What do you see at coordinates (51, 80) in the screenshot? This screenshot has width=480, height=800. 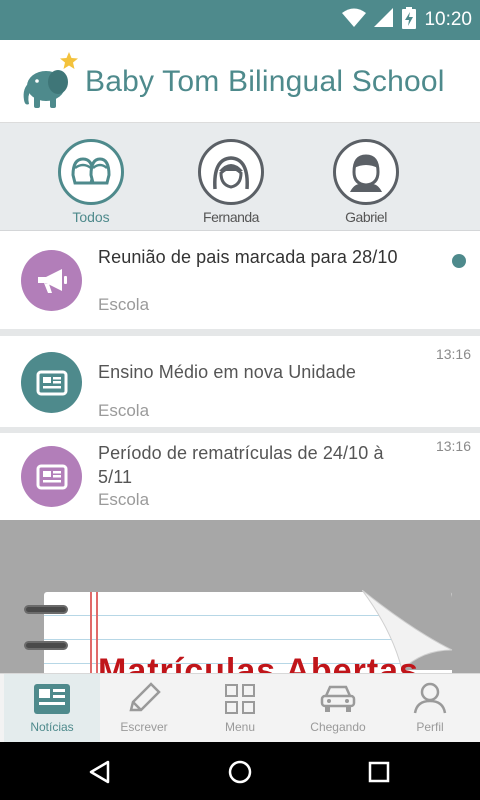 I see `elephant-logo` at bounding box center [51, 80].